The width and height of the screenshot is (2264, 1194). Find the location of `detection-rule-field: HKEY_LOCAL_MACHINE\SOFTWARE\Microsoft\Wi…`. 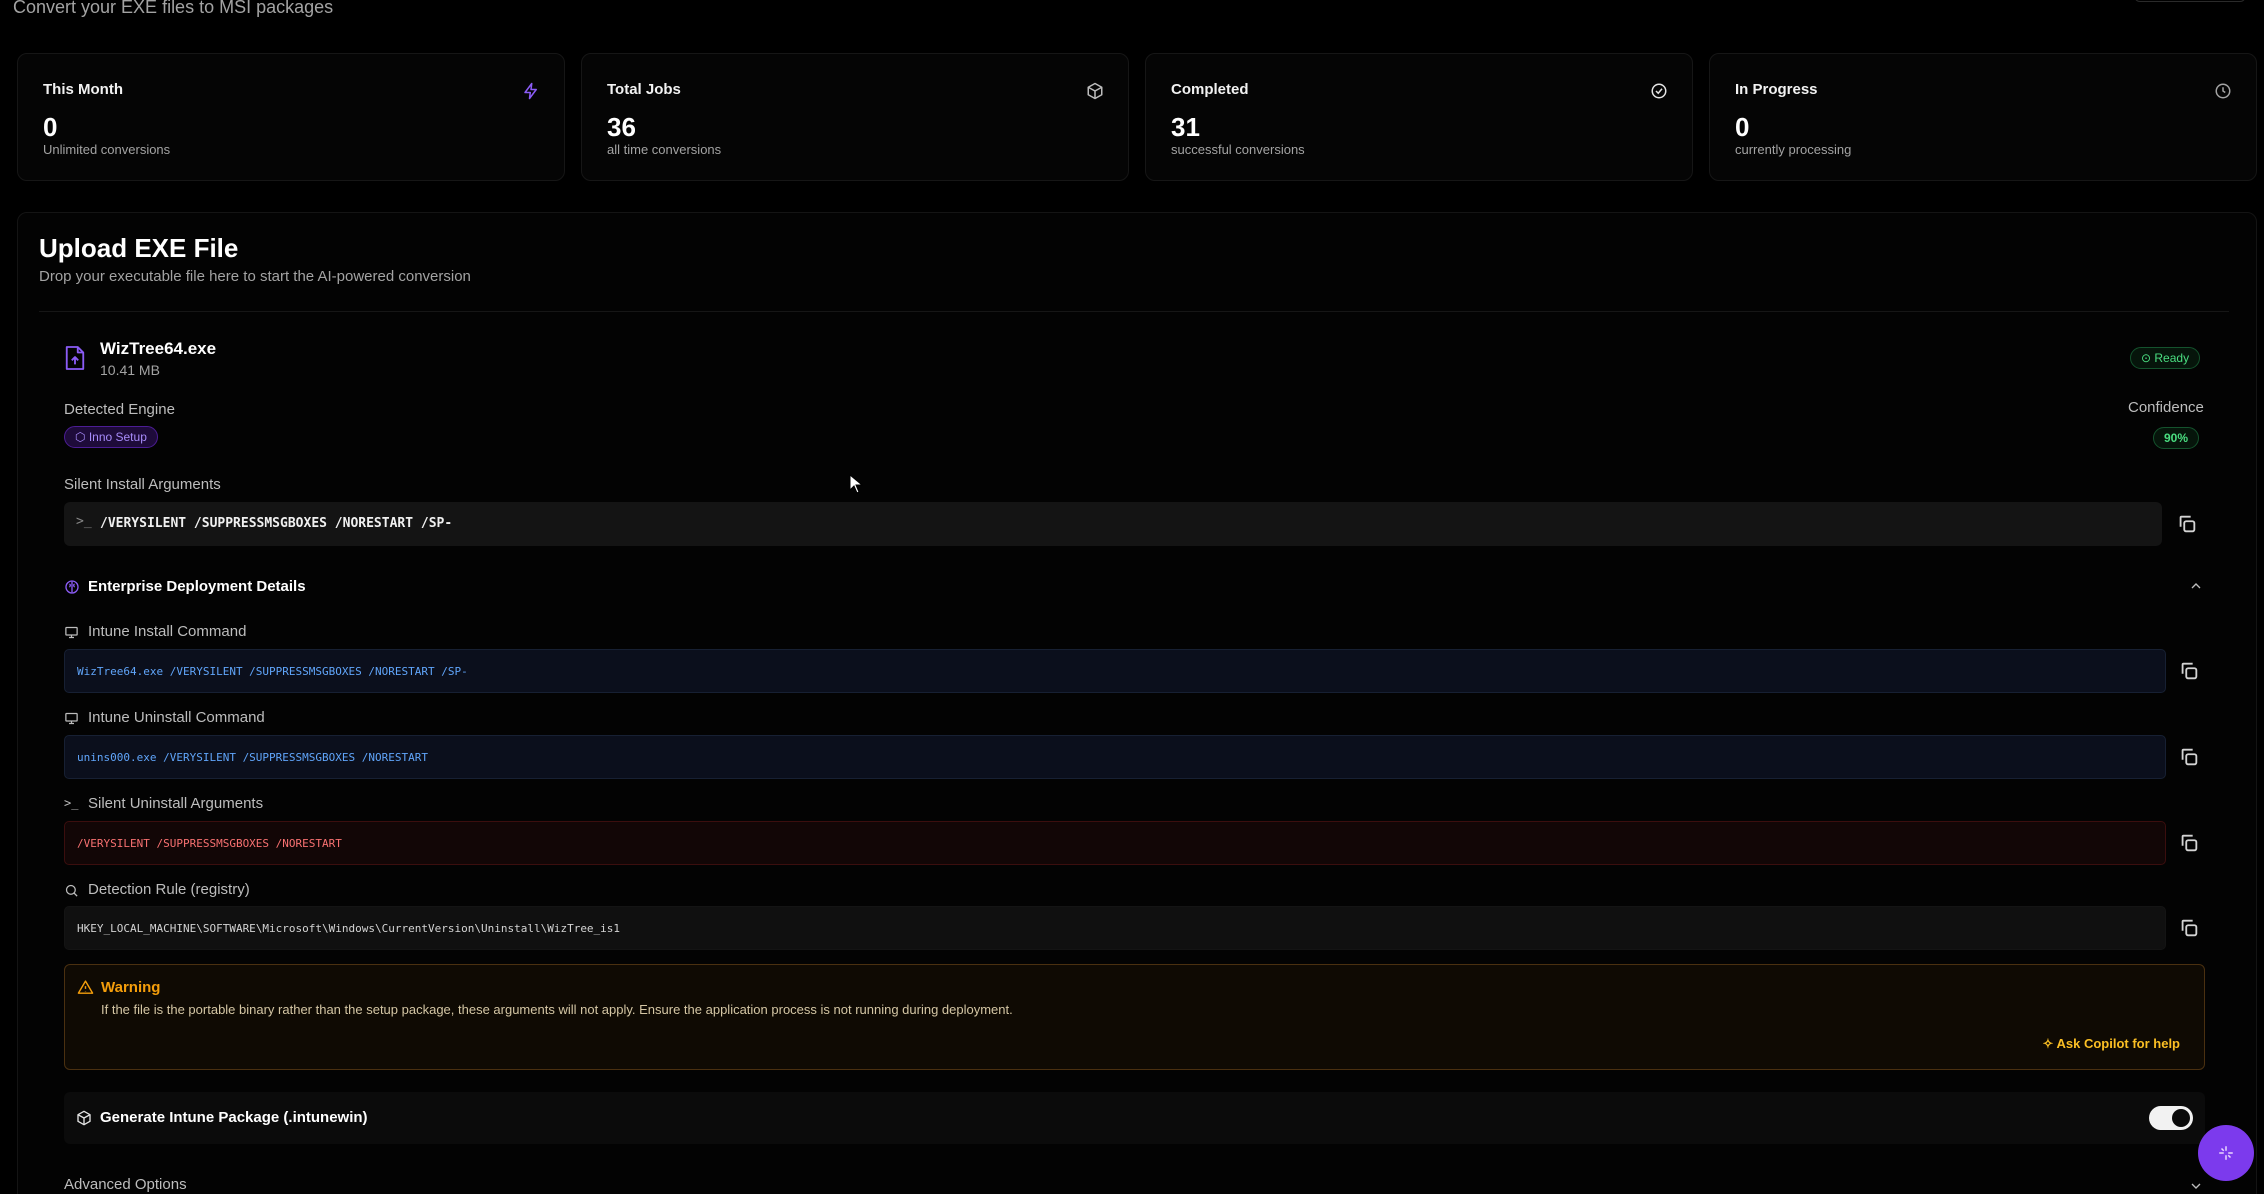

detection-rule-field: HKEY_LOCAL_MACHINE\SOFTWARE\Microsoft\Wi… is located at coordinates (1115, 928).